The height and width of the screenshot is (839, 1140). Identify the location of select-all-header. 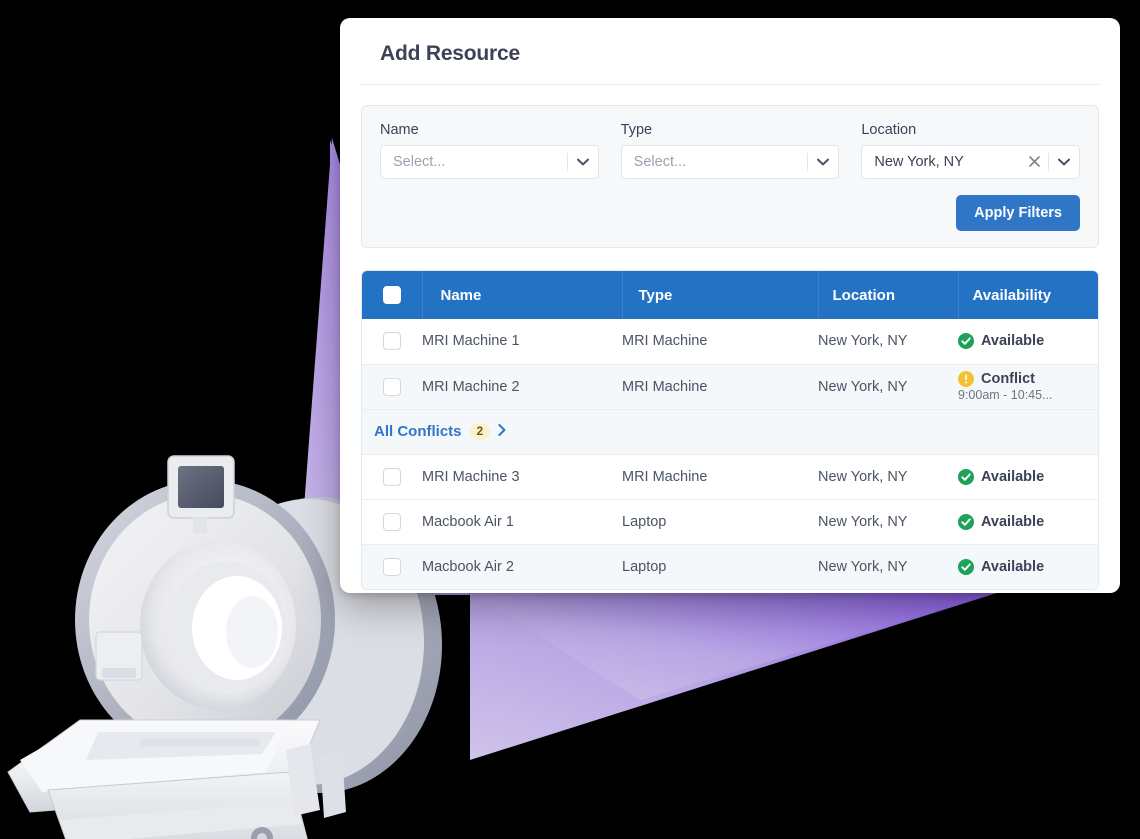
(392, 295).